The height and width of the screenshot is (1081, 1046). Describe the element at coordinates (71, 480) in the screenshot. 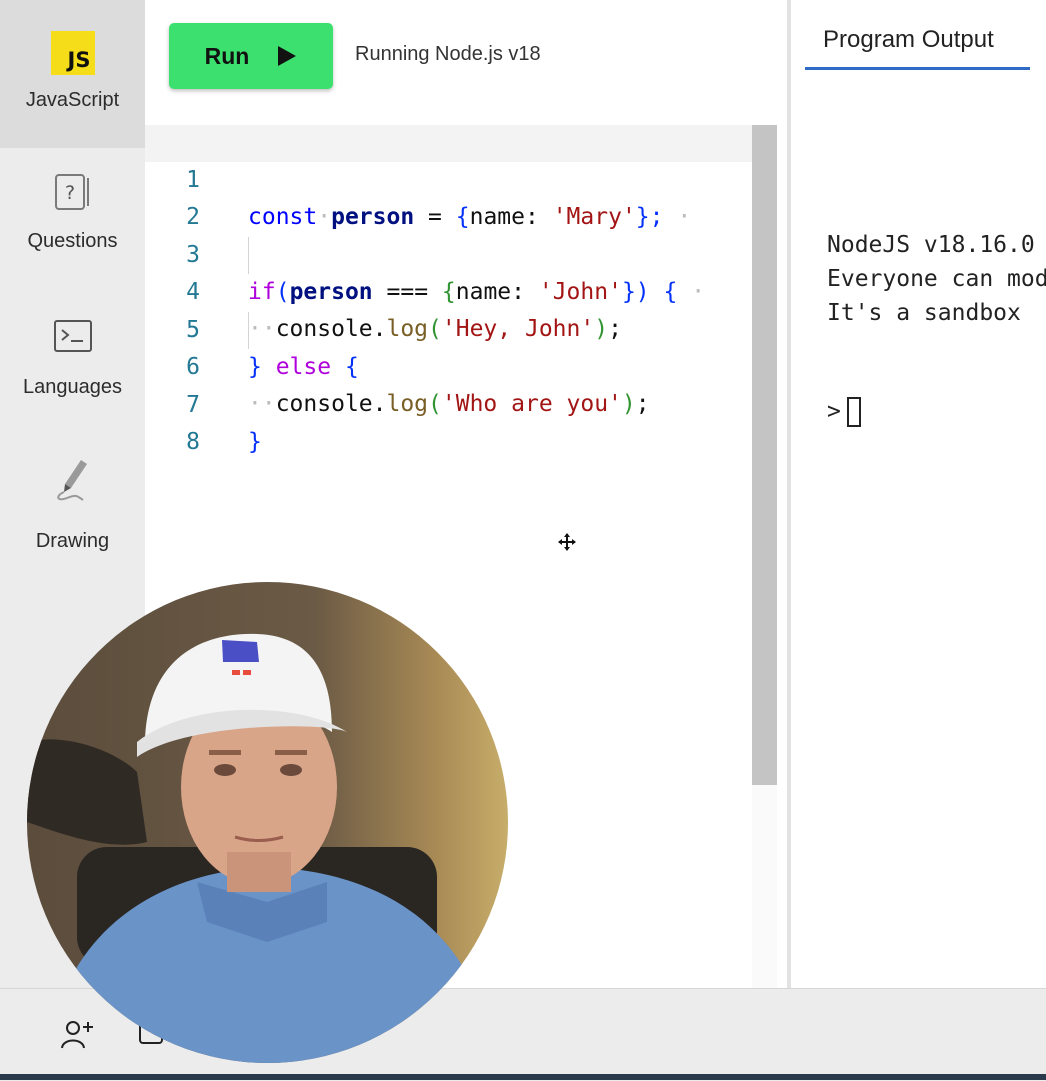

I see `pencil-icon` at that location.